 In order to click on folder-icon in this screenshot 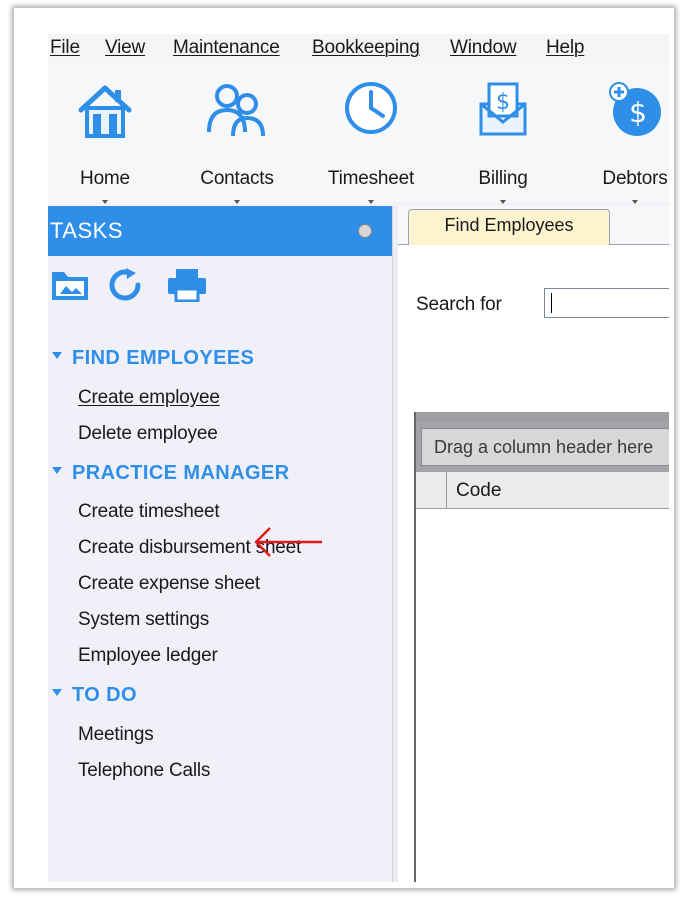, I will do `click(70, 285)`.